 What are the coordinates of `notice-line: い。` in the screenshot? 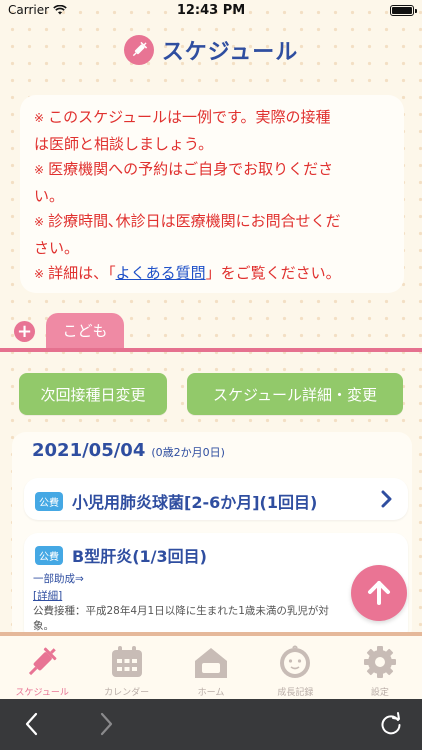 It's located at (213, 197).